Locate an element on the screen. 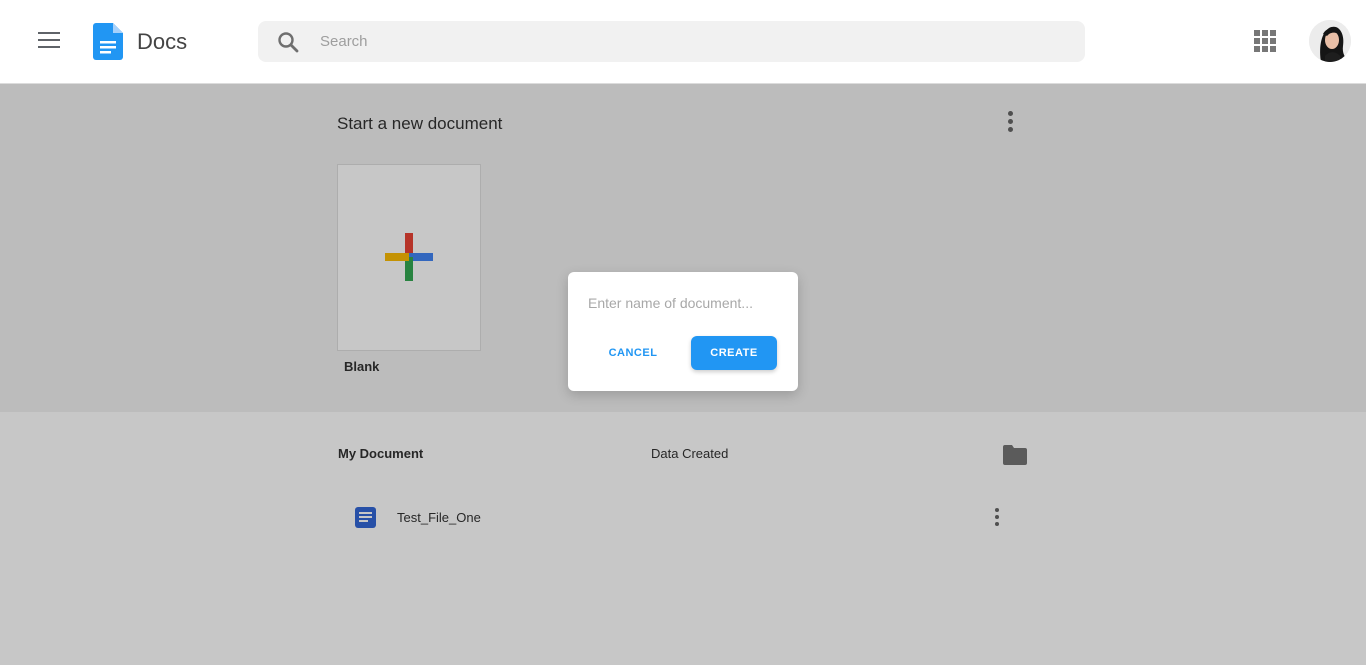 The image size is (1366, 665). app-header: Docs is located at coordinates (683, 42).